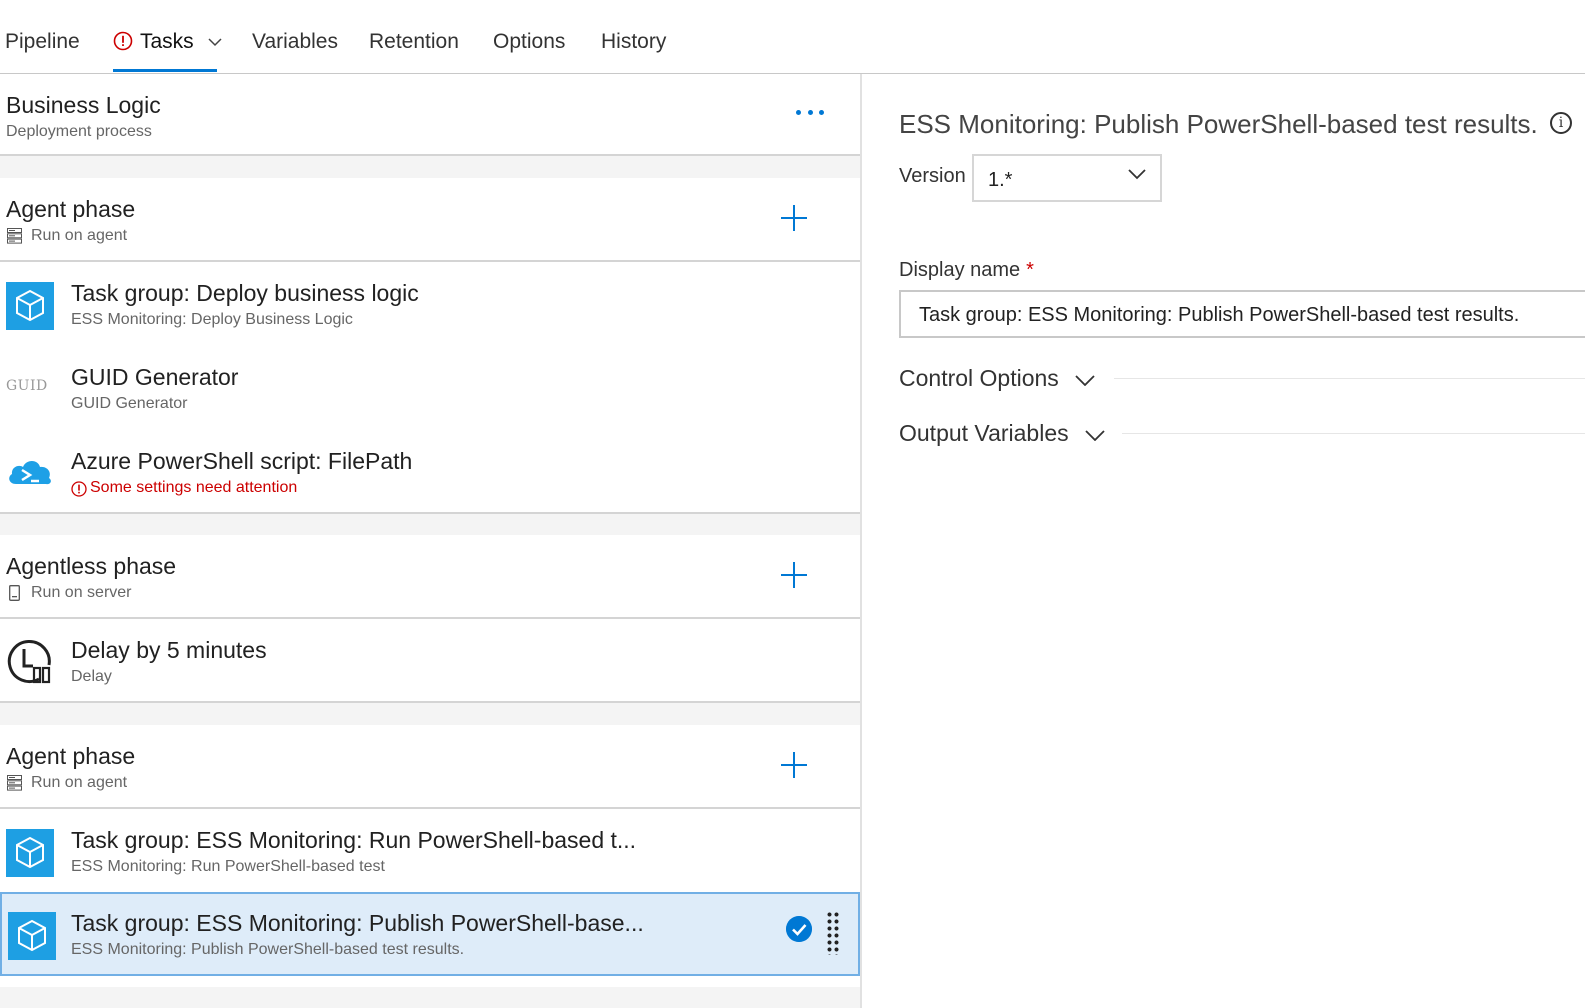 The height and width of the screenshot is (1008, 1585). What do you see at coordinates (932, 176) in the screenshot?
I see `version-label: Version` at bounding box center [932, 176].